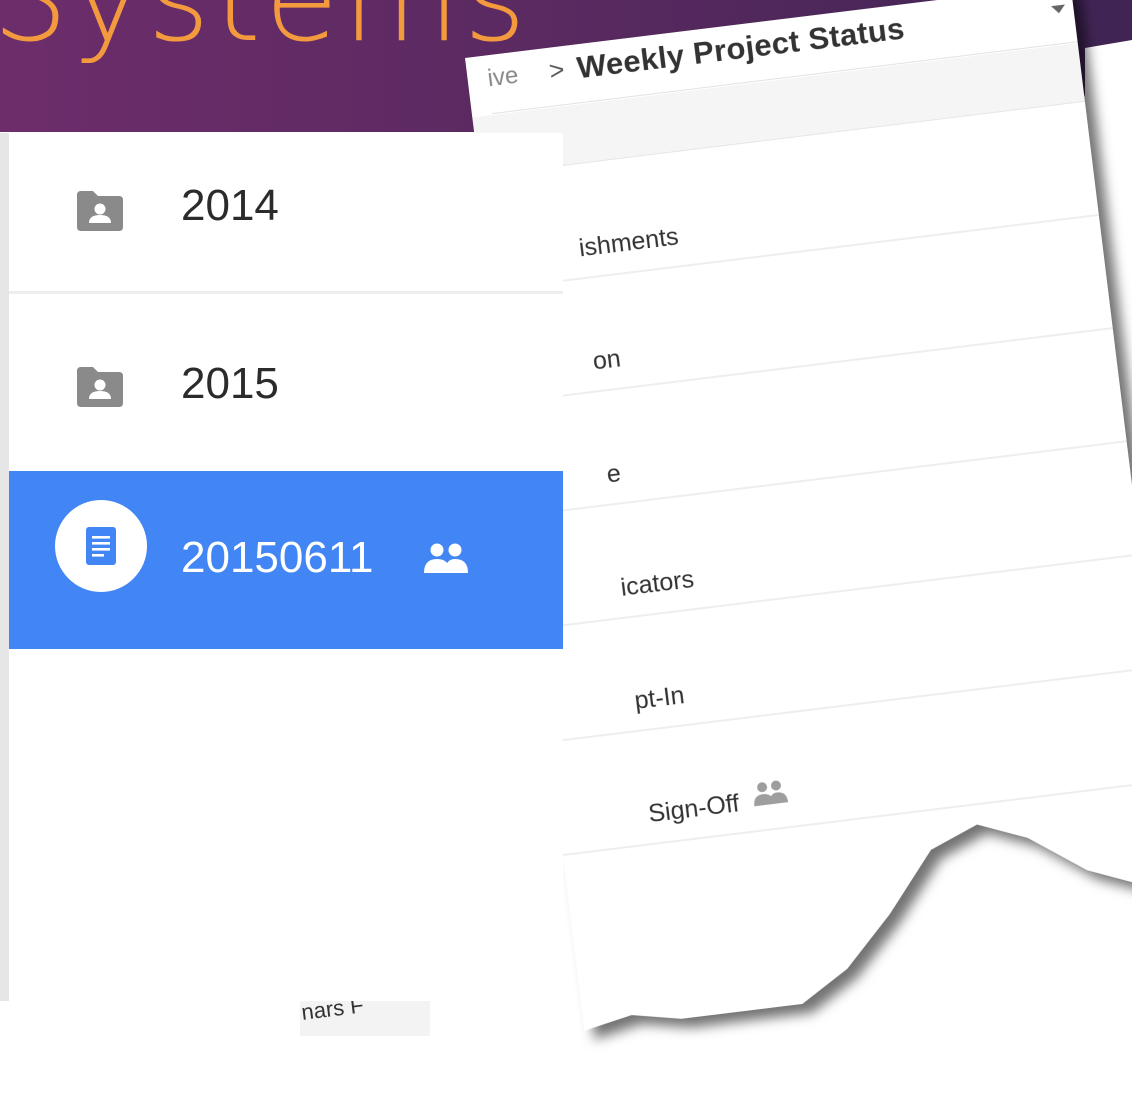 Image resolution: width=1132 pixels, height=1093 pixels. What do you see at coordinates (614, 474) in the screenshot?
I see `list-item-label: e` at bounding box center [614, 474].